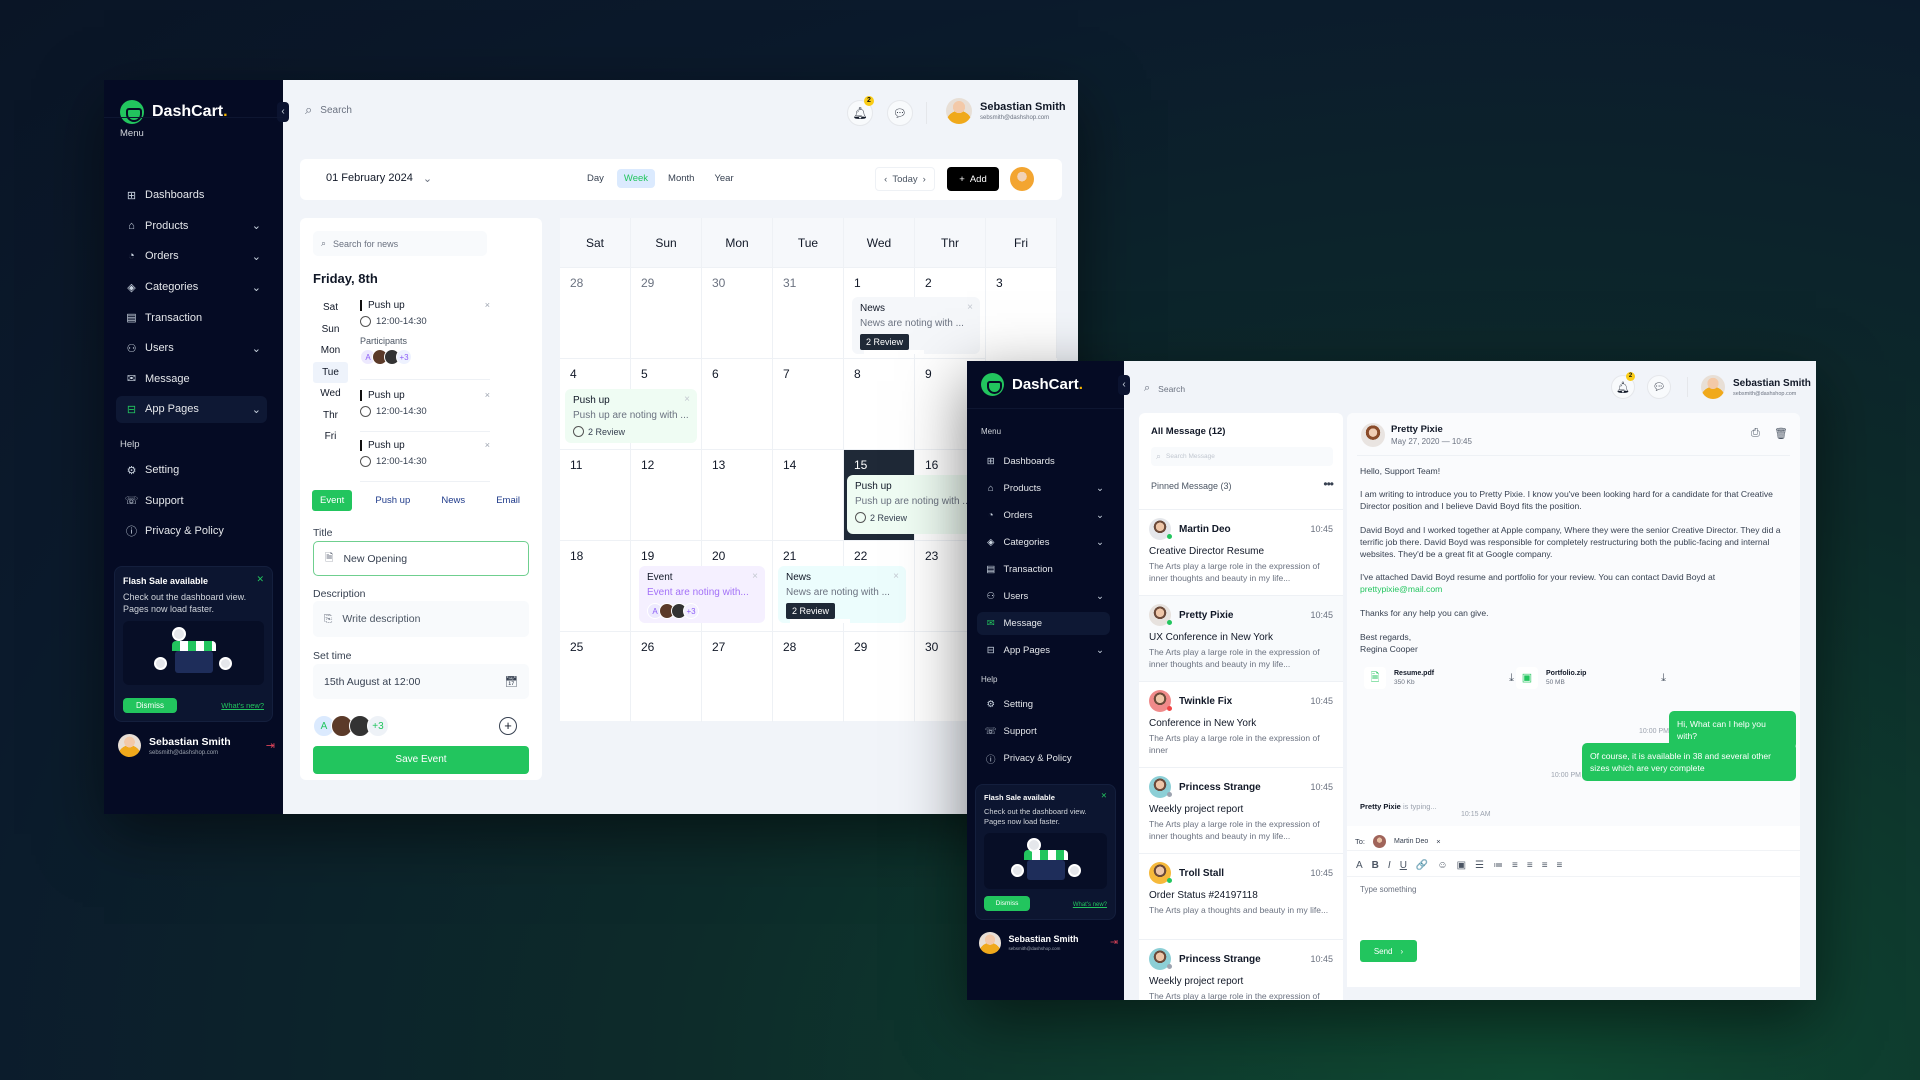 The image size is (1920, 1080). Describe the element at coordinates (1422, 865) in the screenshot. I see `format-button: 🔗` at that location.